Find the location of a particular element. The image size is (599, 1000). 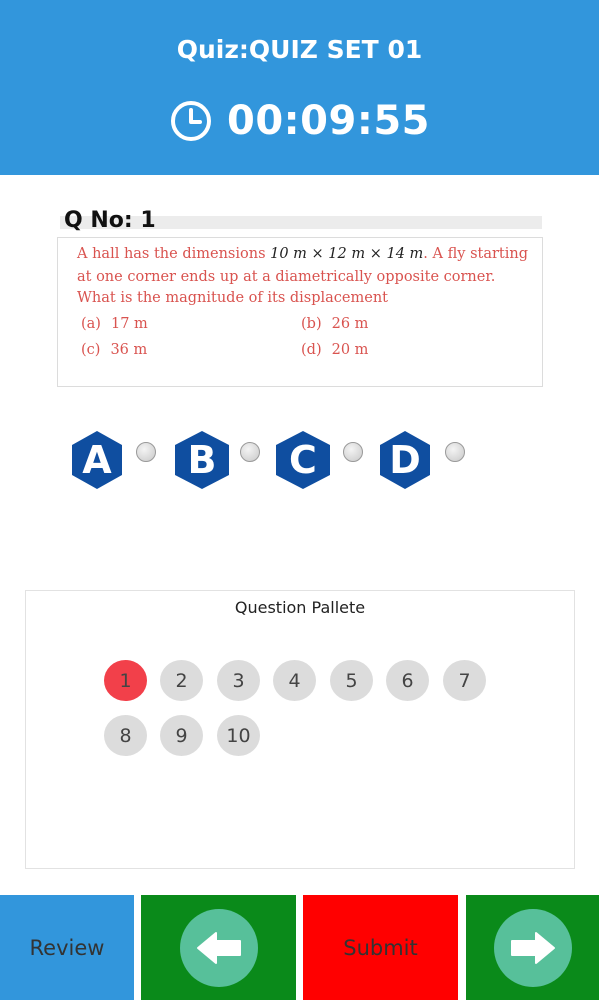

option-d: (d) 20 m is located at coordinates (335, 350).